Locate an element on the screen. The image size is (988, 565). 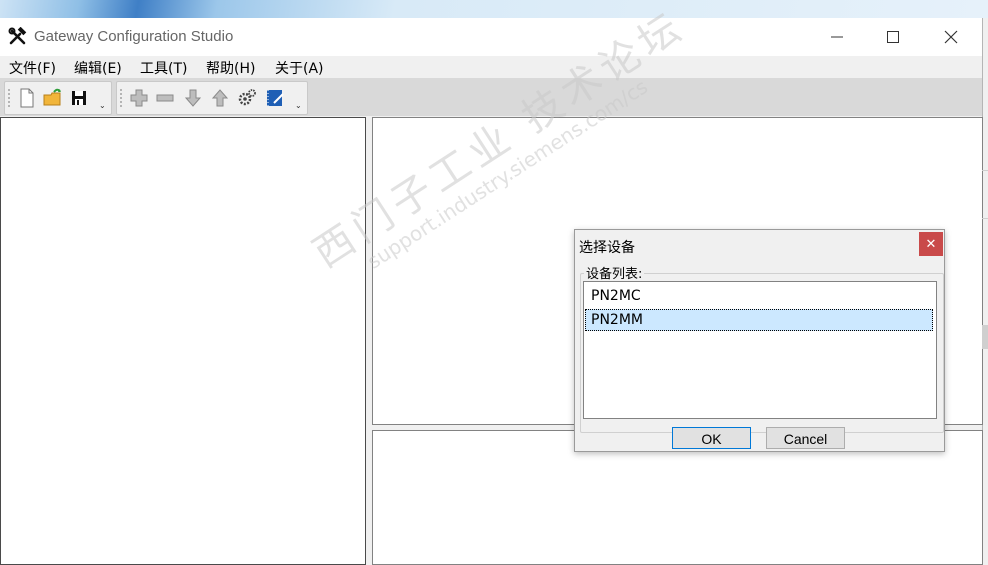
tools-icon is located at coordinates (17, 36).